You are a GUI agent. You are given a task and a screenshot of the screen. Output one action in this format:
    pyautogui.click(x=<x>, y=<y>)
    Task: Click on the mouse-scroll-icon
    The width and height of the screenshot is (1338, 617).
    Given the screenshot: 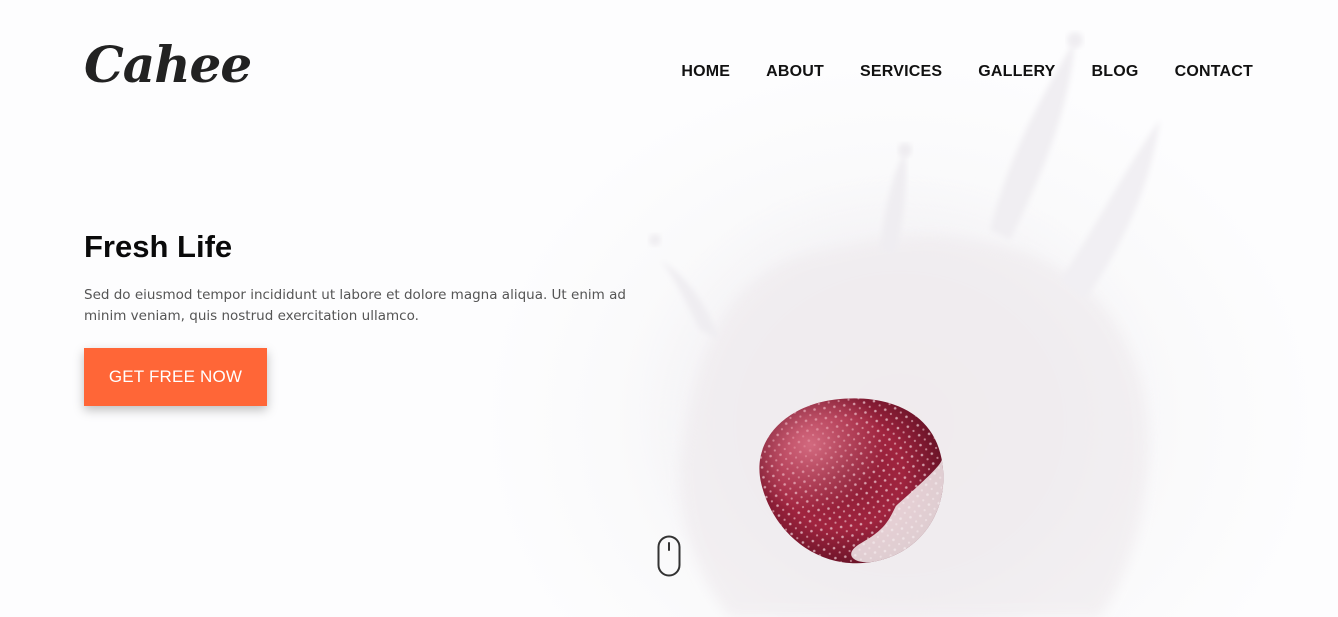 What is the action you would take?
    pyautogui.click(x=669, y=556)
    